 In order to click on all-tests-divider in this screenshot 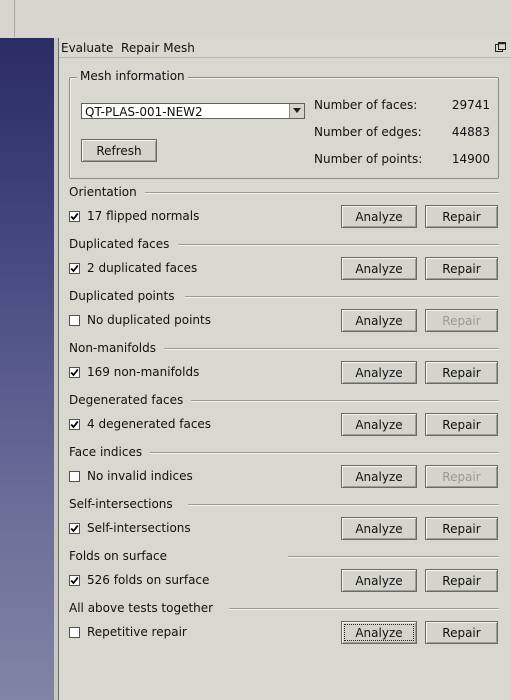, I will do `click(364, 609)`.